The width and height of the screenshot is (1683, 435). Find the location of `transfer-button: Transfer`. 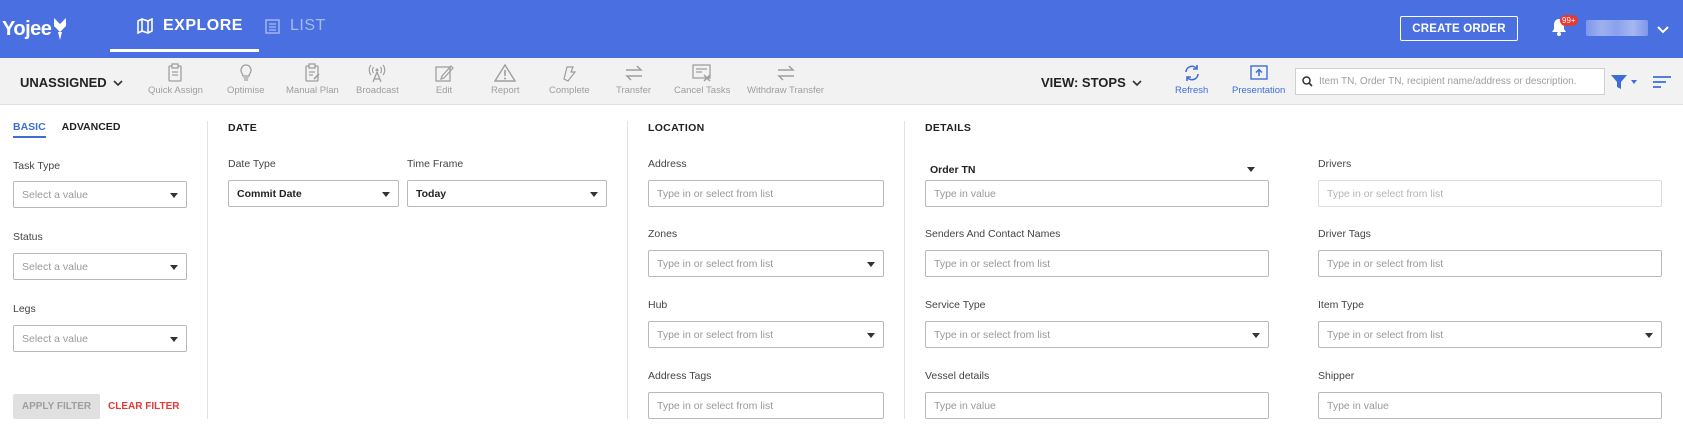

transfer-button: Transfer is located at coordinates (633, 79).